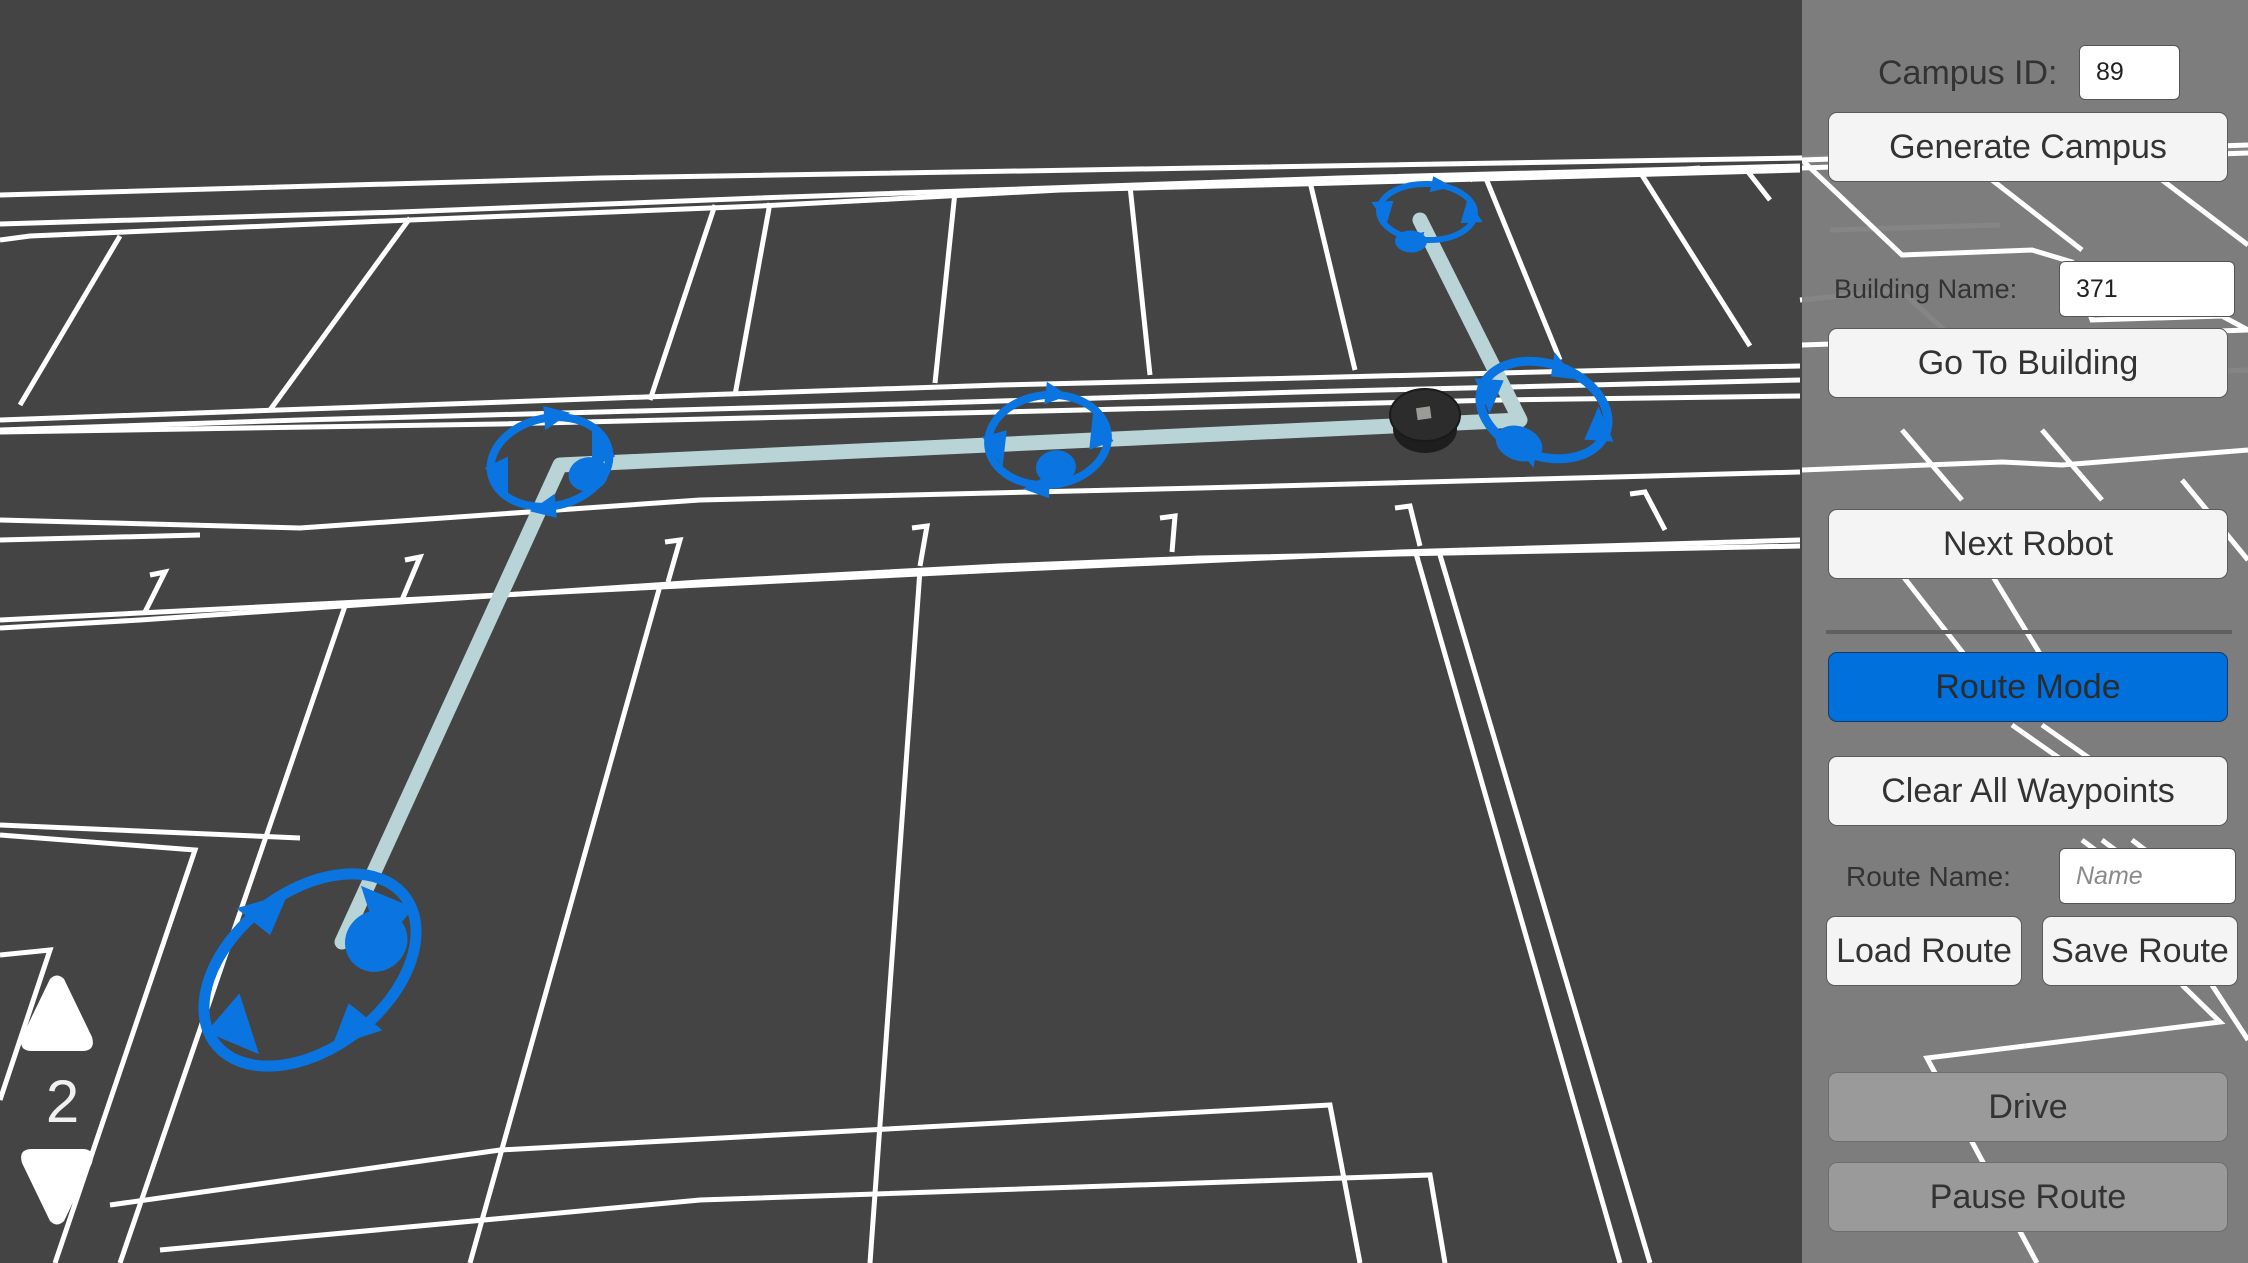 The width and height of the screenshot is (2248, 1263). Describe the element at coordinates (1968, 73) in the screenshot. I see `campus-id-label: Campus ID:` at that location.